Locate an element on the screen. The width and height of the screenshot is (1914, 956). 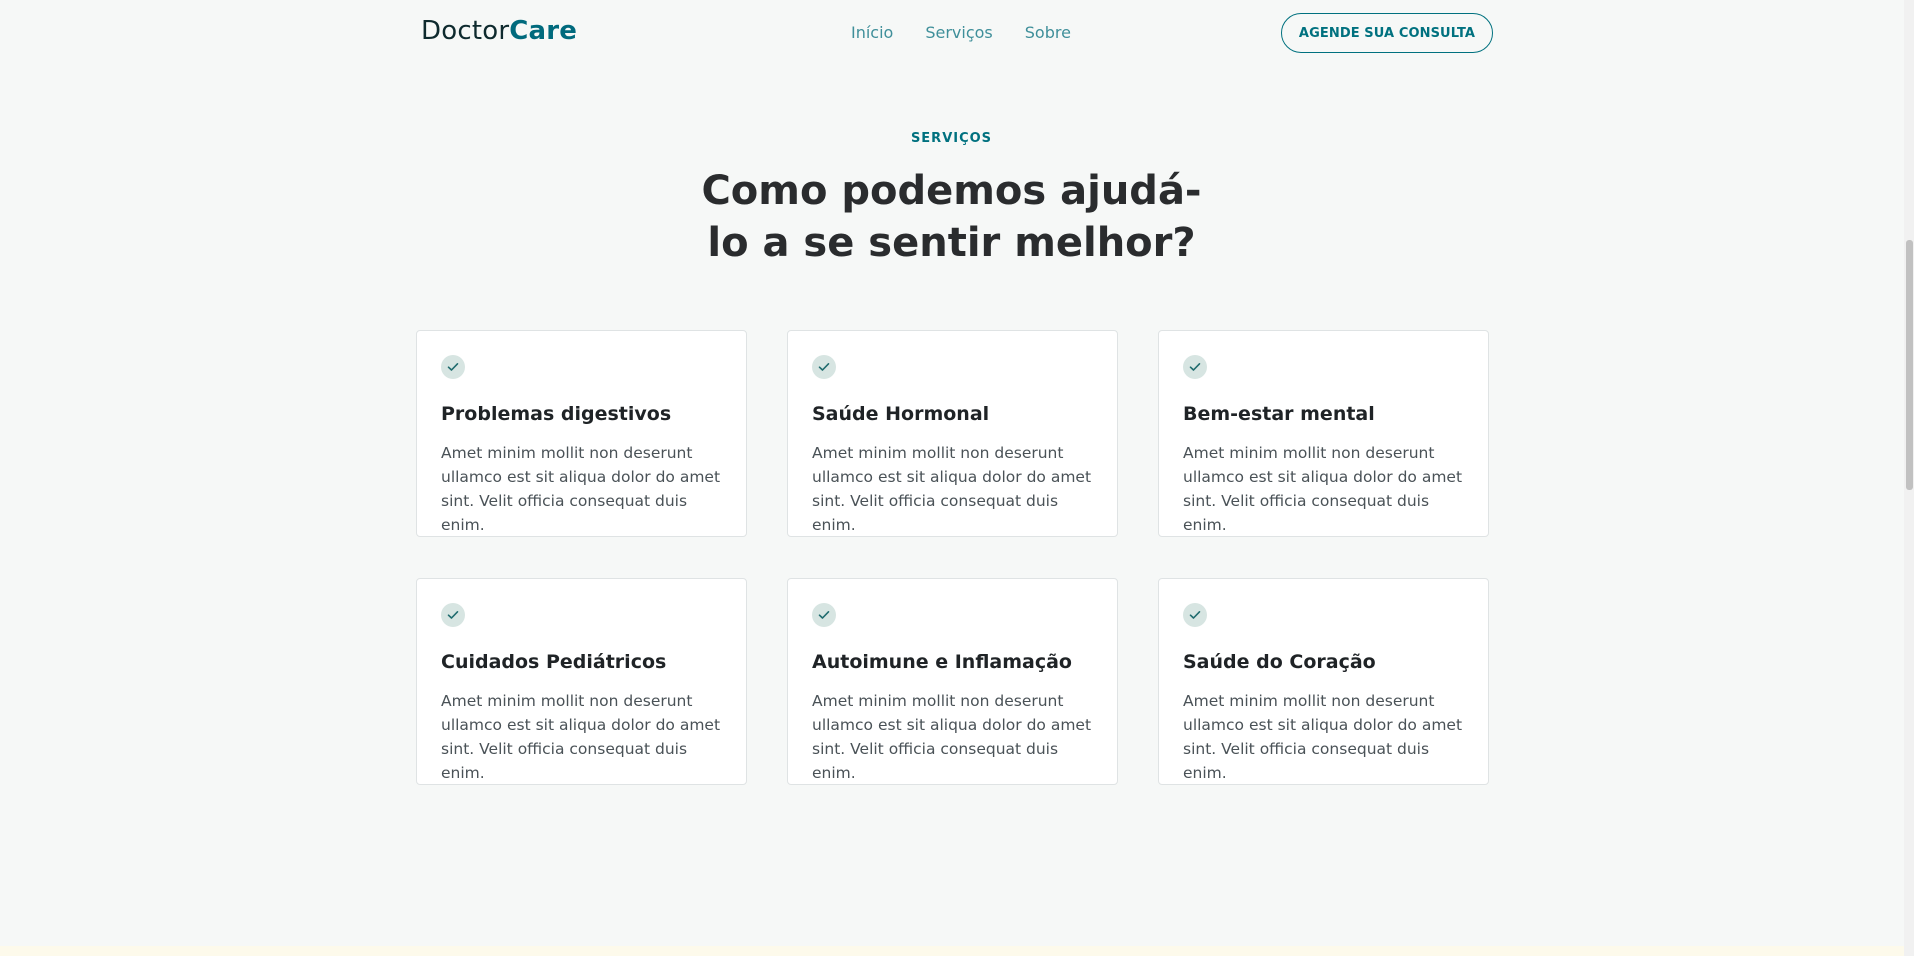
logo: DoctorCare is located at coordinates (499, 31).